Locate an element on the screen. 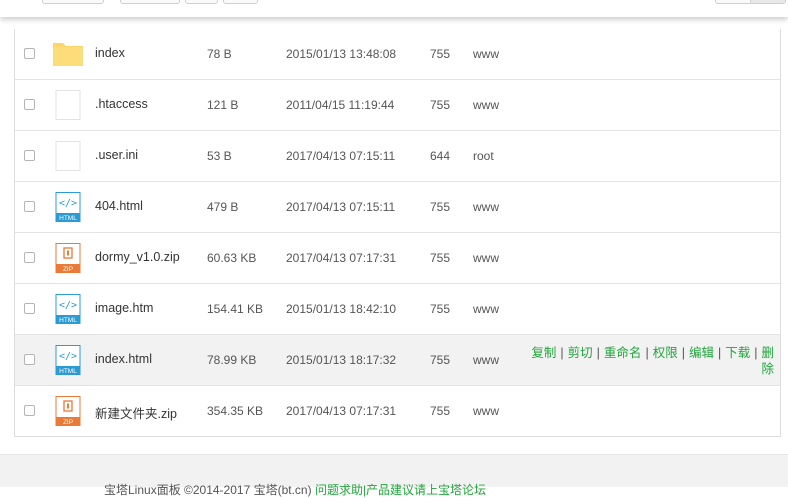  file-mtime: 2015/01/13 13:48:08 is located at coordinates (341, 54).